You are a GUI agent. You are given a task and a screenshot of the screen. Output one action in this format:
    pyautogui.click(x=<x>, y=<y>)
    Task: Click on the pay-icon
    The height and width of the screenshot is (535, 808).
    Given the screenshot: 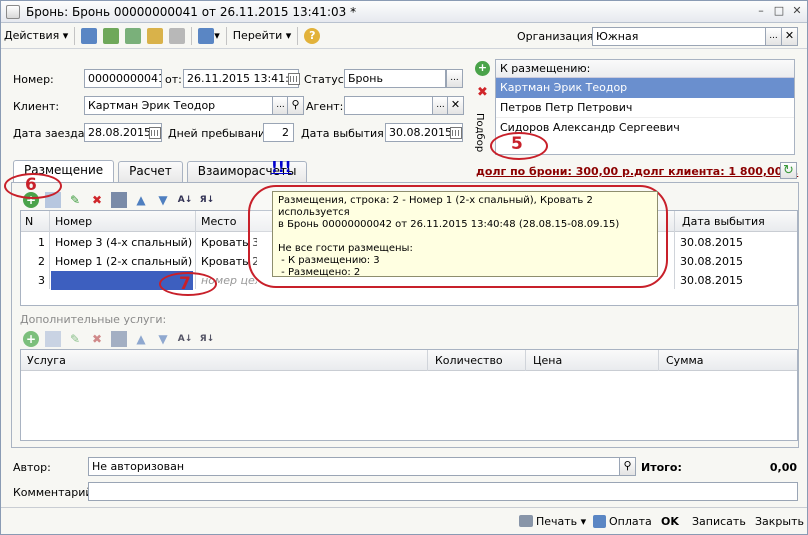 What is the action you would take?
    pyautogui.click(x=599, y=521)
    